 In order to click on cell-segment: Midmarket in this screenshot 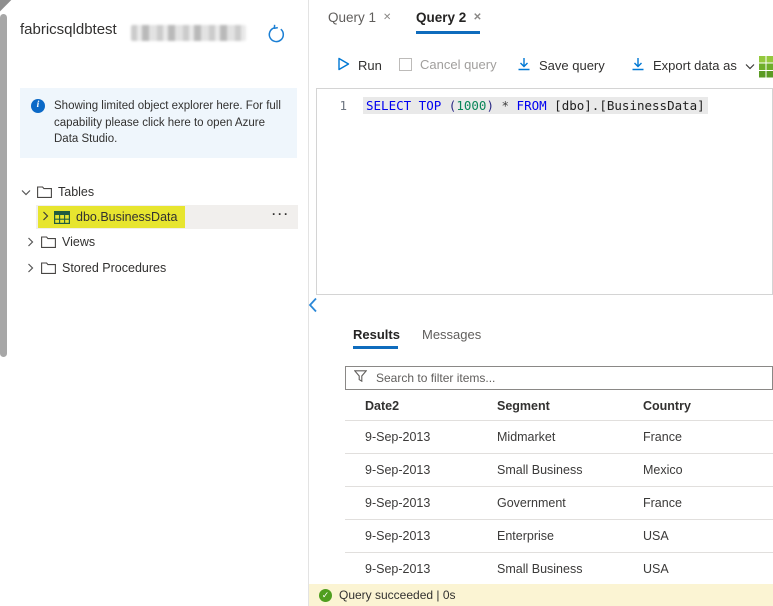, I will do `click(526, 437)`.